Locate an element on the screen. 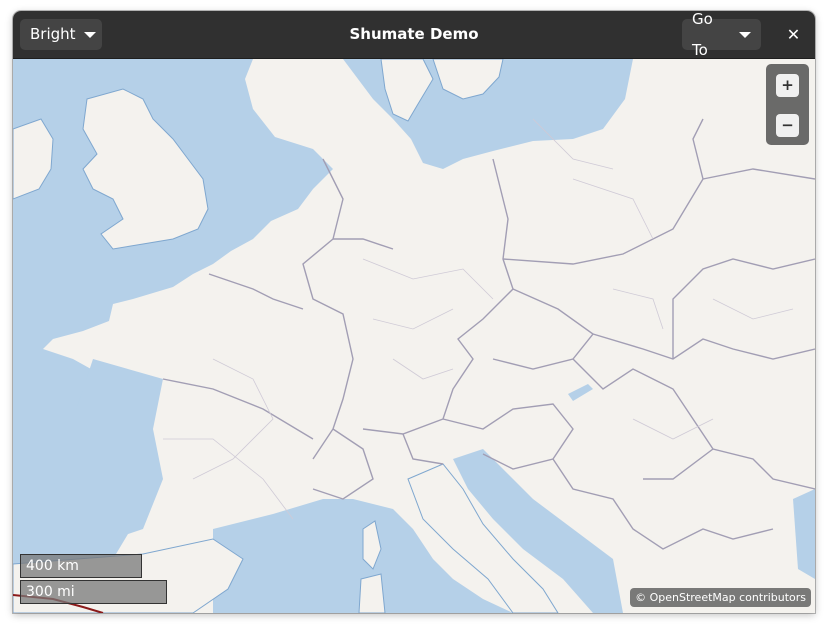 The width and height of the screenshot is (828, 629). minus-icon: − is located at coordinates (787, 125).